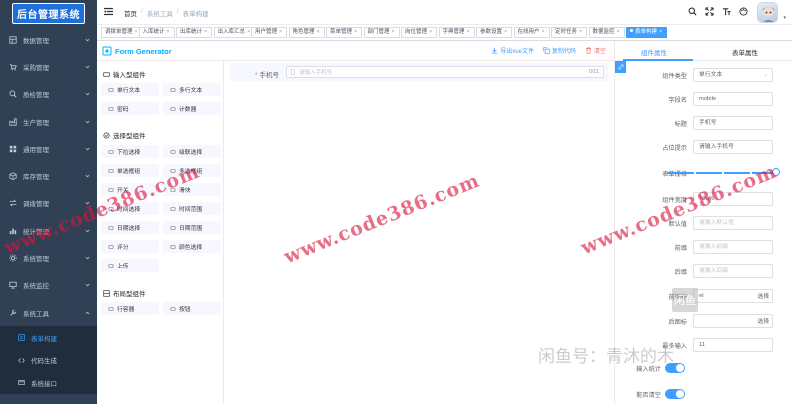  I want to click on chevron-down-icon: ▾, so click(784, 18).